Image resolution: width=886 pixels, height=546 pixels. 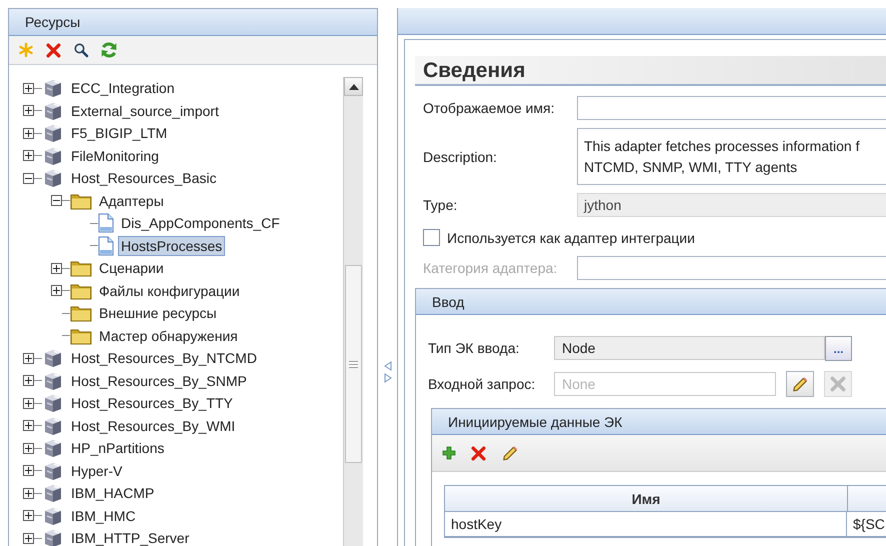 I want to click on field-label: Отображаемое имя:, so click(x=489, y=108).